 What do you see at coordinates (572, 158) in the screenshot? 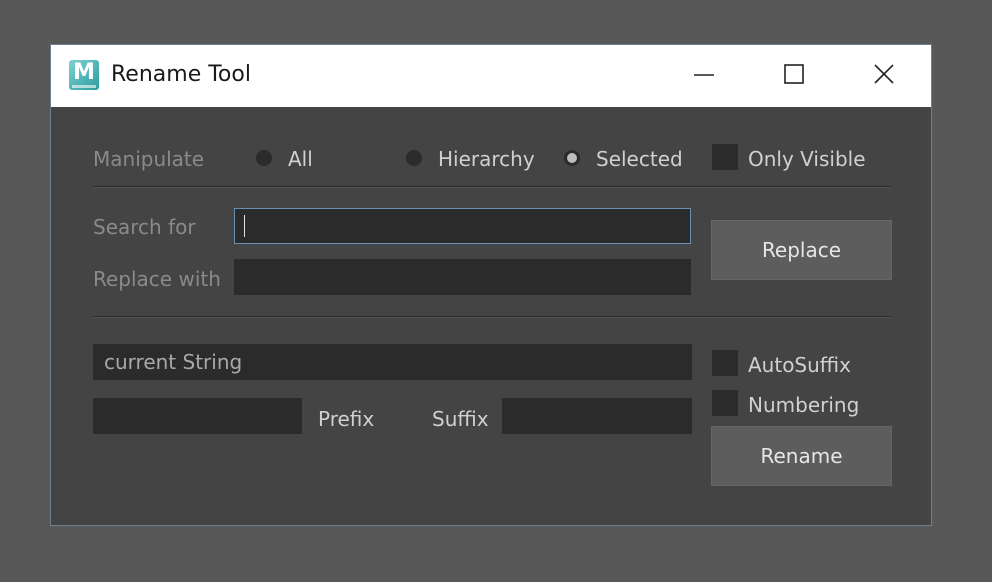
I see `radio-selected` at bounding box center [572, 158].